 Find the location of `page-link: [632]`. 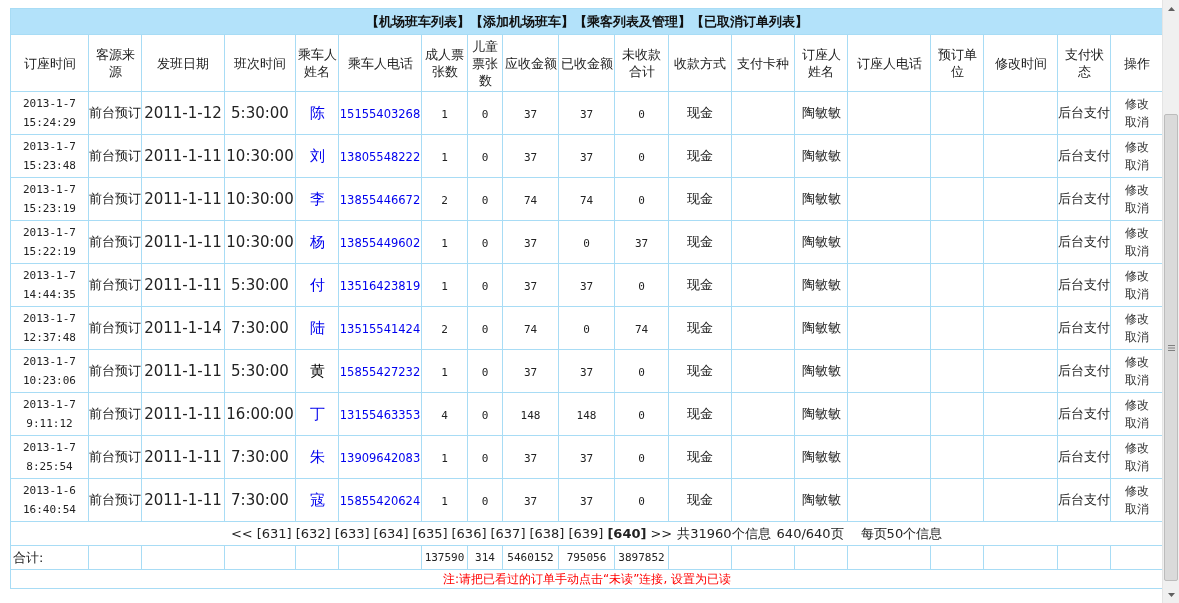

page-link: [632] is located at coordinates (313, 533).